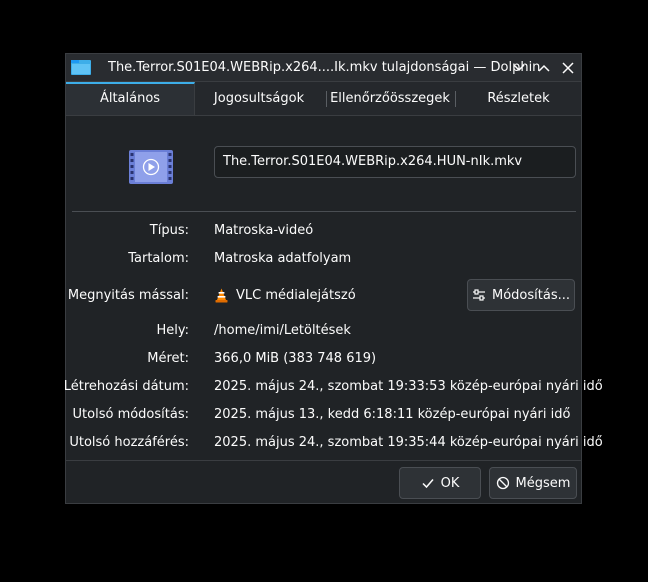 Image resolution: width=648 pixels, height=582 pixels. What do you see at coordinates (323, 460) in the screenshot?
I see `footer-divider` at bounding box center [323, 460].